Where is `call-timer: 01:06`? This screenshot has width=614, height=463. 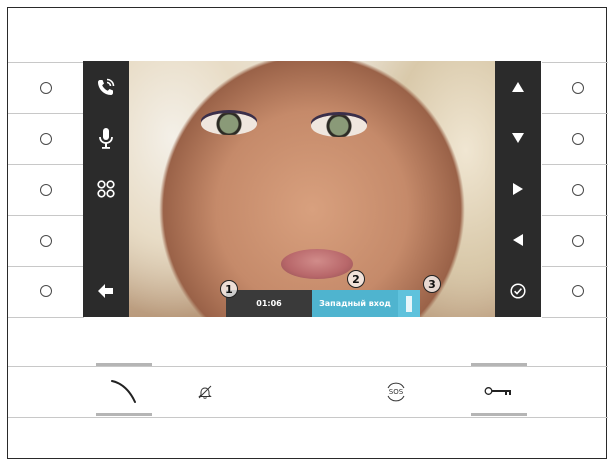
call-timer: 01:06 is located at coordinates (269, 303).